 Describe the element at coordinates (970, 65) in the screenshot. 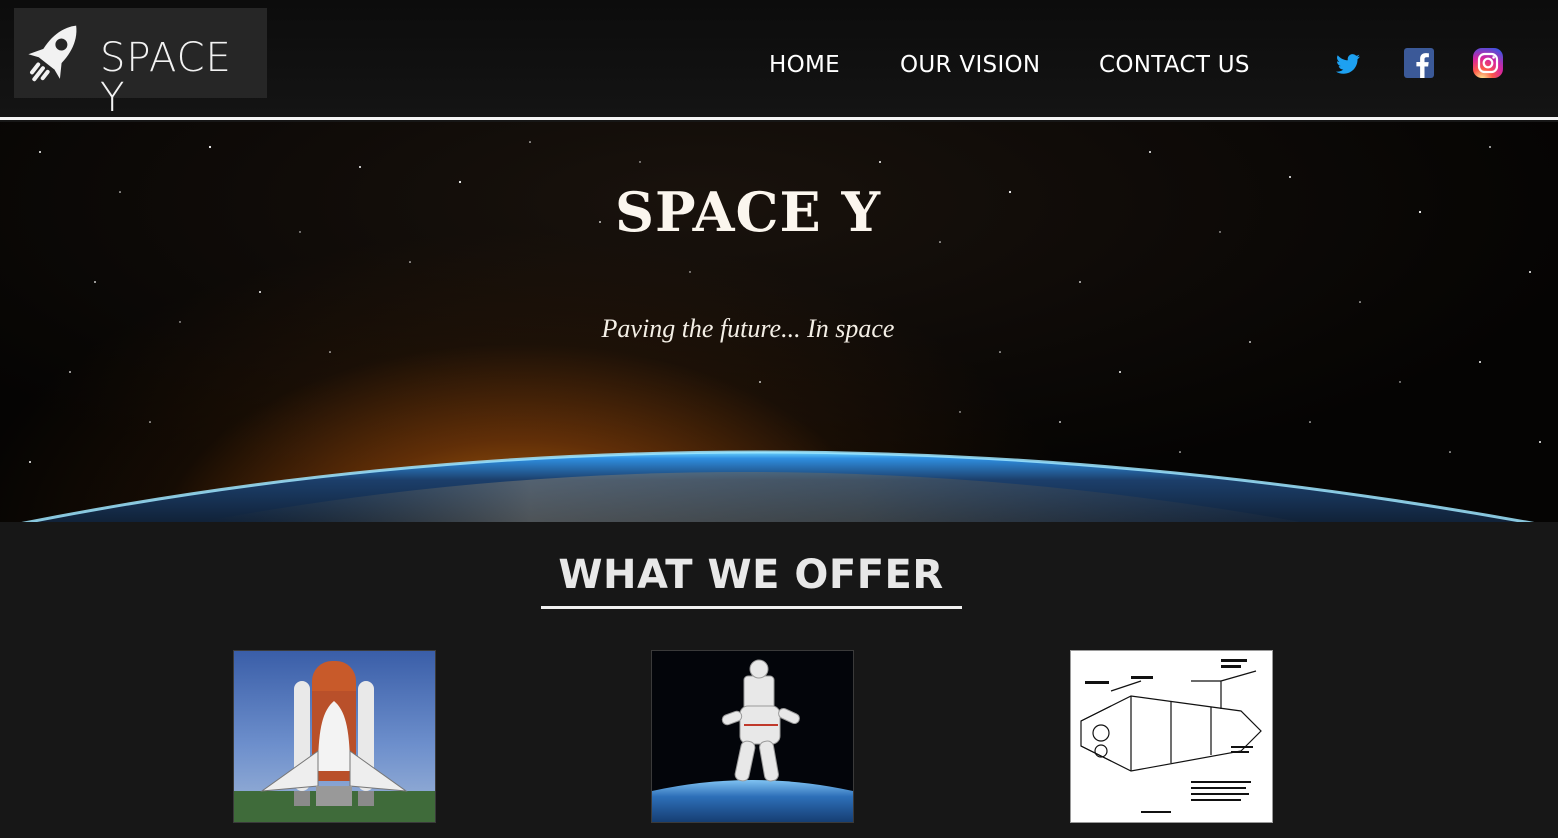

I see `nav-our-vision: OUR VISION` at that location.